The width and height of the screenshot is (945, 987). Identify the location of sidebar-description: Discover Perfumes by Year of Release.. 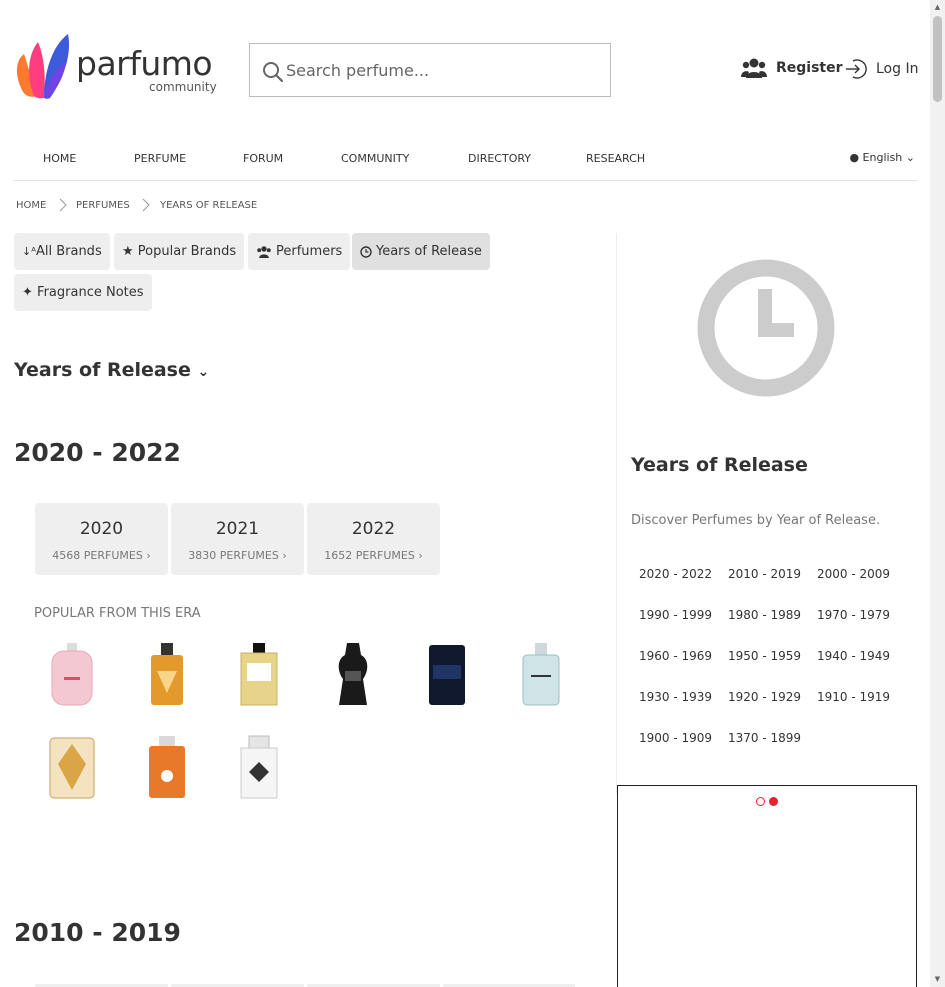
(756, 520).